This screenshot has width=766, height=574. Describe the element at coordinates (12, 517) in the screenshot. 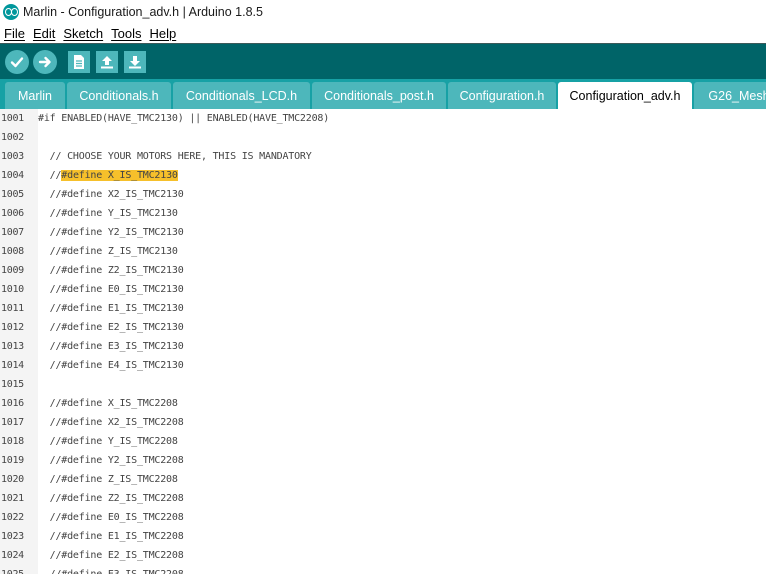

I see `line-number: 1022` at that location.